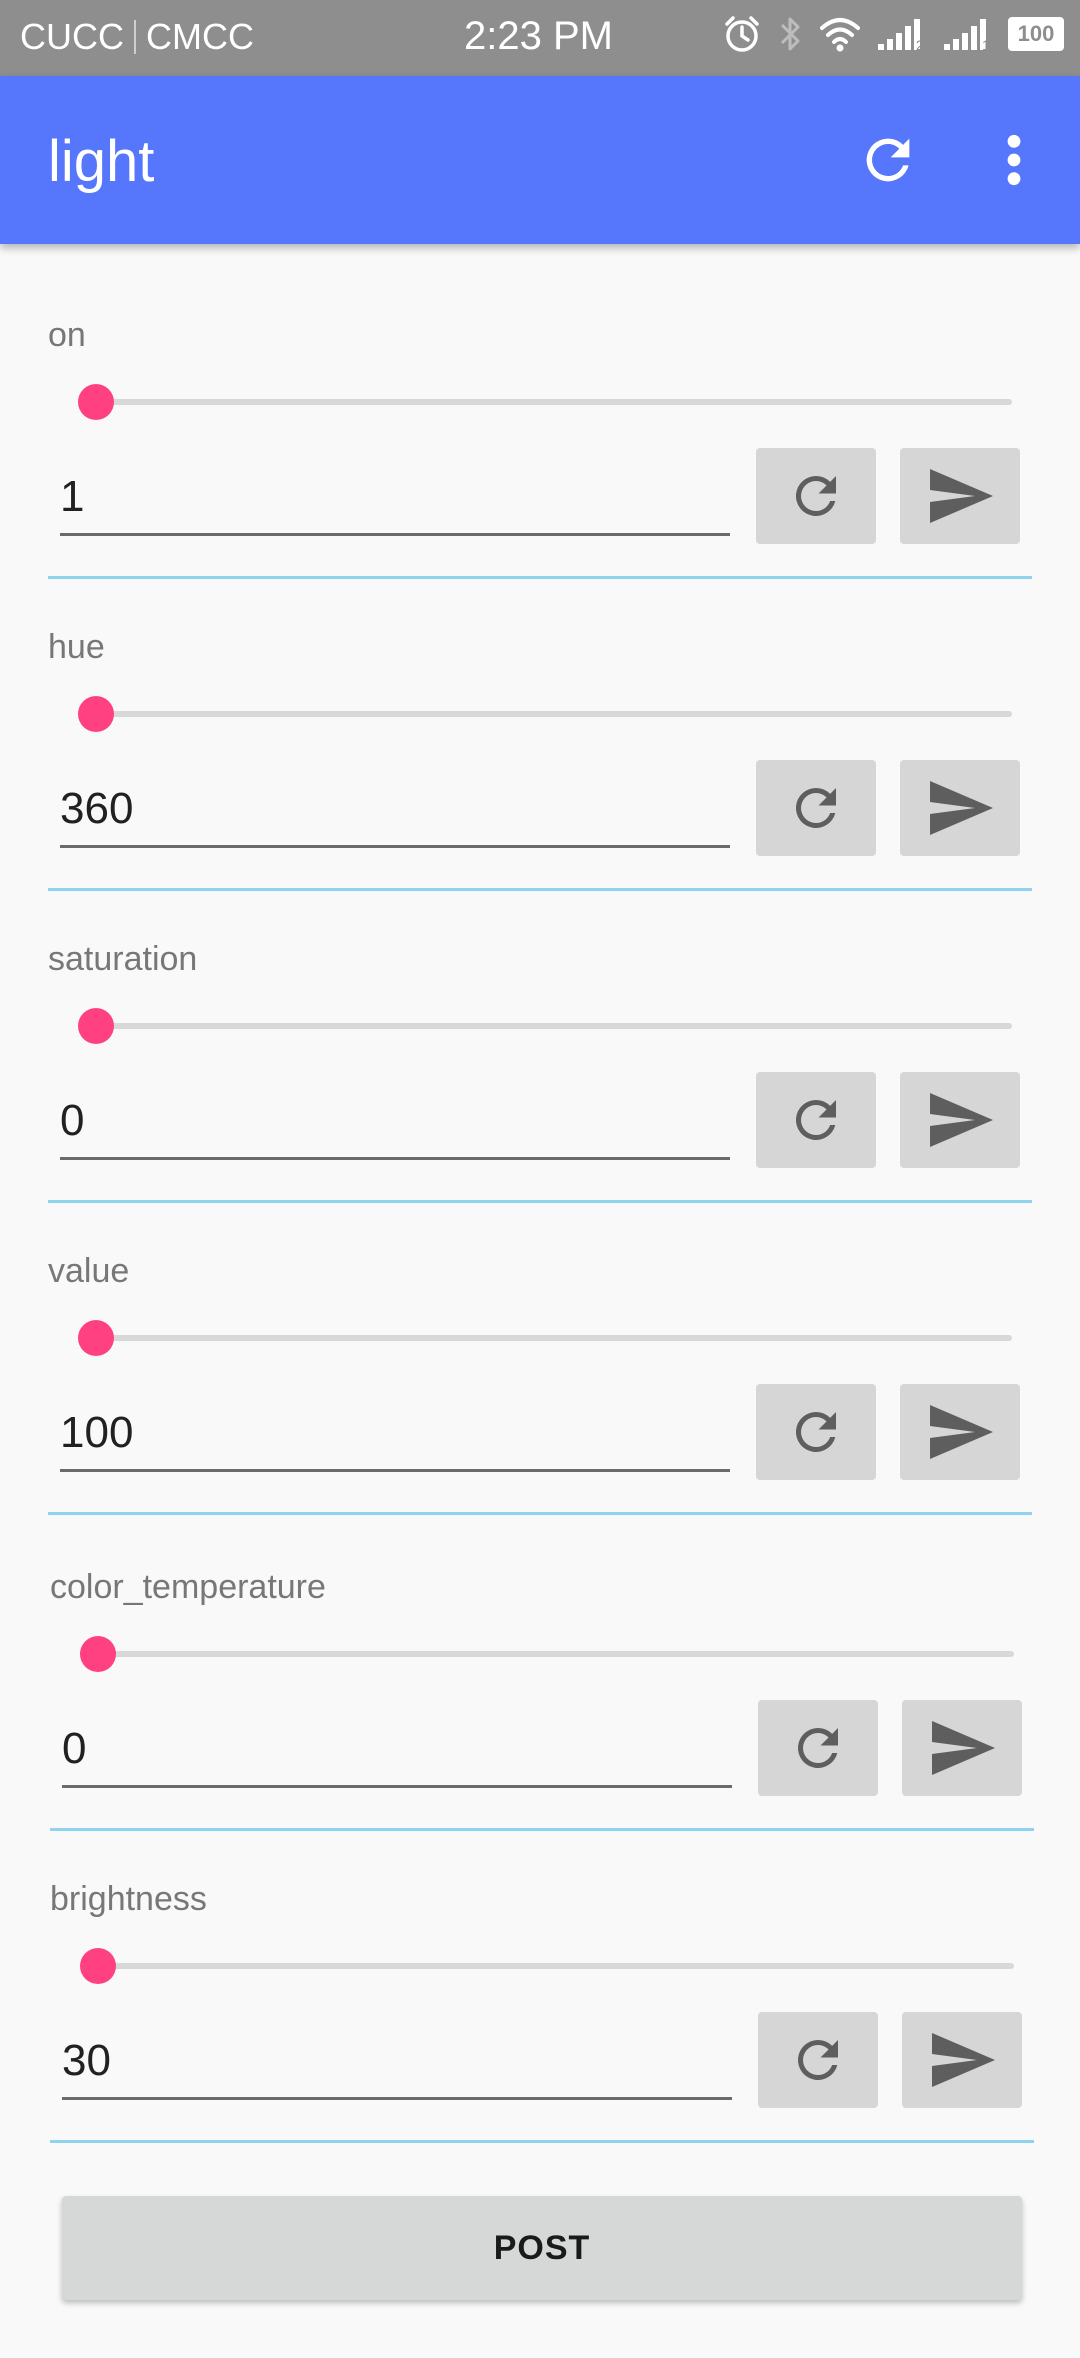  I want to click on status-bar: CUCC CMCC 2:23 PM 2 1 100, so click(540, 38).